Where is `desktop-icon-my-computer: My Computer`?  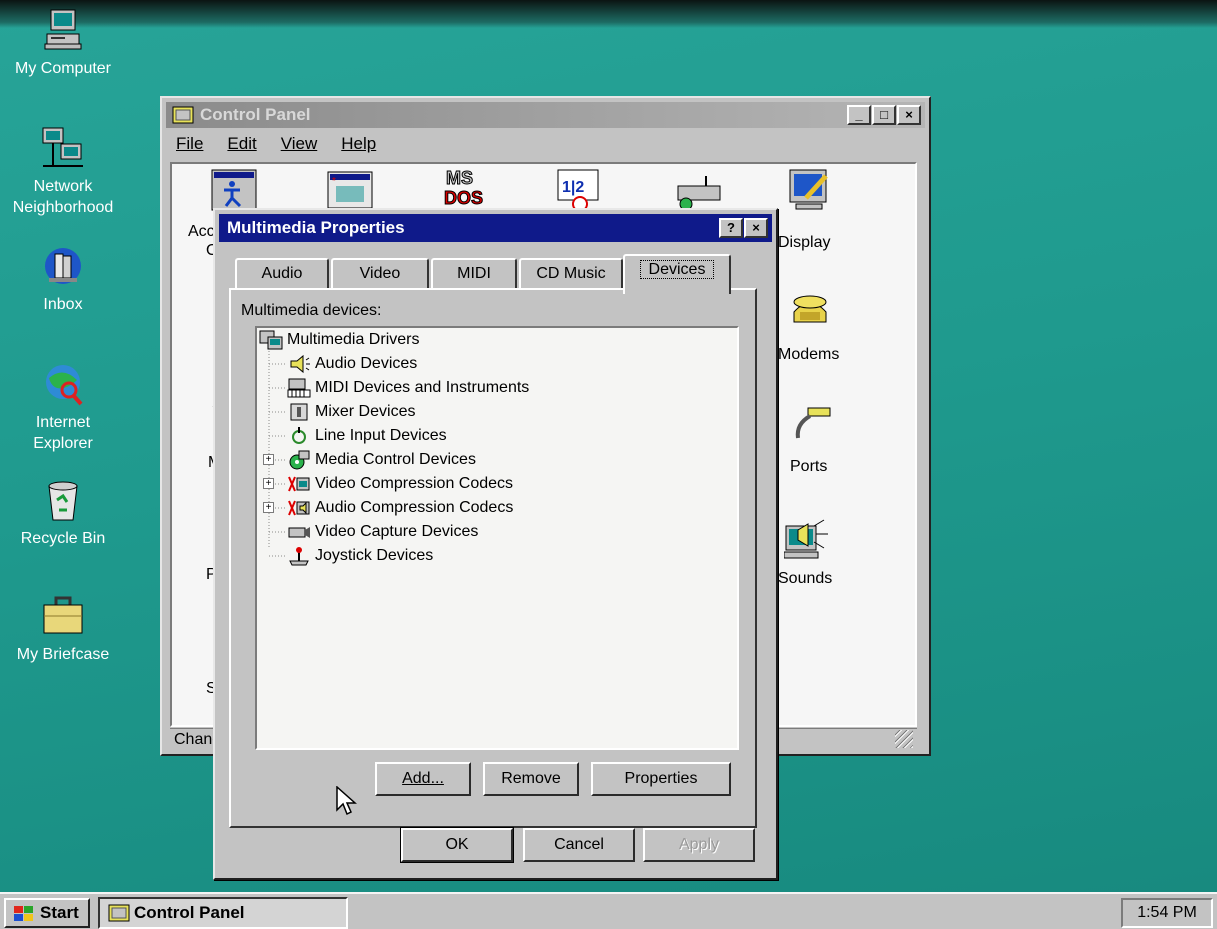
desktop-icon-my-computer: My Computer is located at coordinates (63, 42).